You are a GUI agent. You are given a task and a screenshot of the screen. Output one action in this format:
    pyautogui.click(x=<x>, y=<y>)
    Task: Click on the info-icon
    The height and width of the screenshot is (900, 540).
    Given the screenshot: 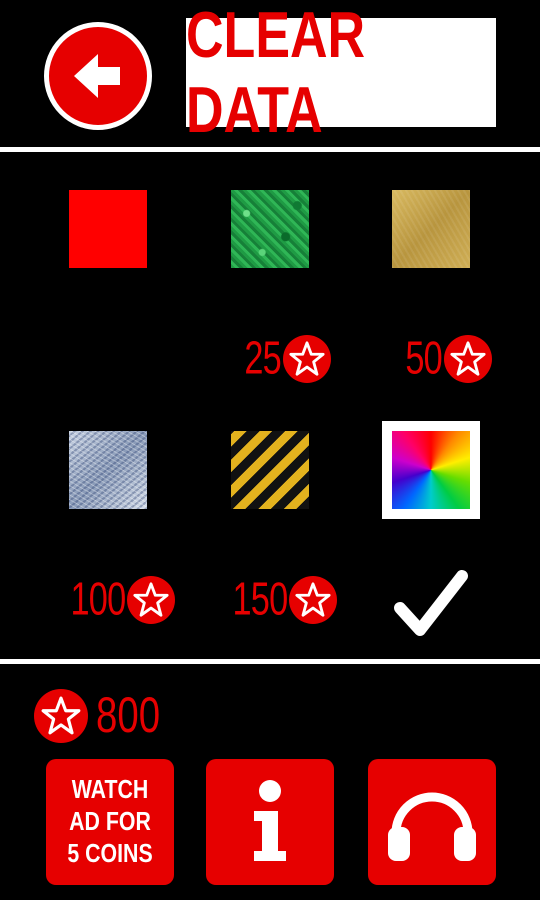 What is the action you would take?
    pyautogui.click(x=270, y=820)
    